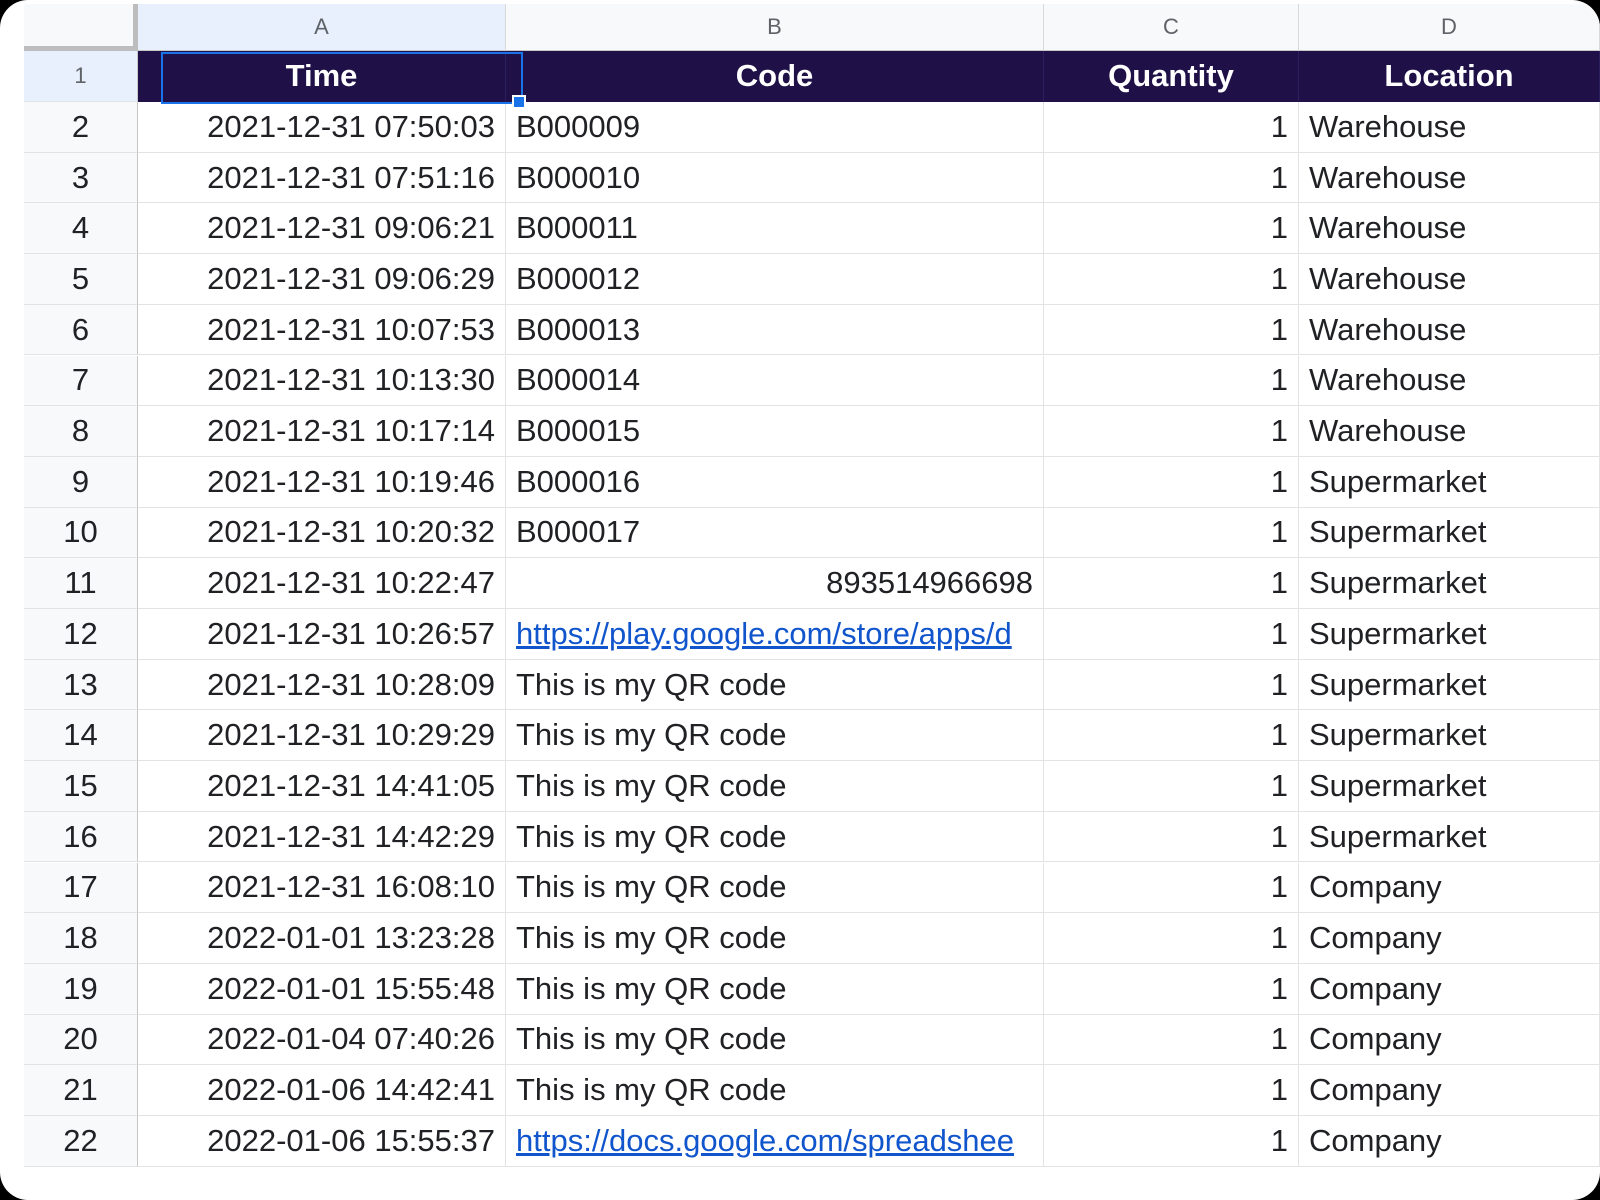 This screenshot has height=1200, width=1600. What do you see at coordinates (81, 27) in the screenshot?
I see `select-all-corner` at bounding box center [81, 27].